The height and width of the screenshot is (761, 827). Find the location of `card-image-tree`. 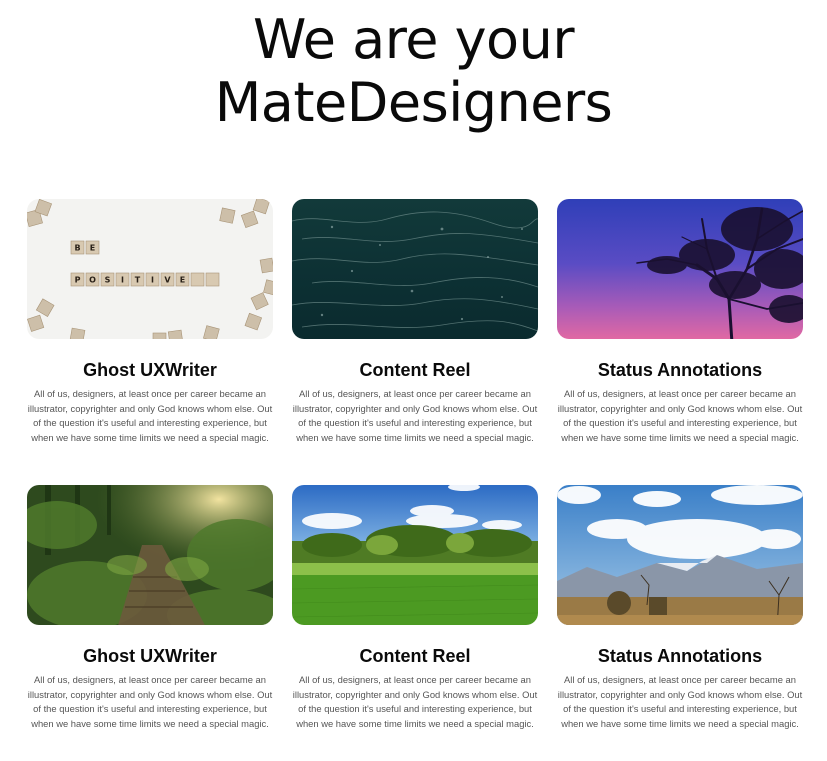

card-image-tree is located at coordinates (680, 269).